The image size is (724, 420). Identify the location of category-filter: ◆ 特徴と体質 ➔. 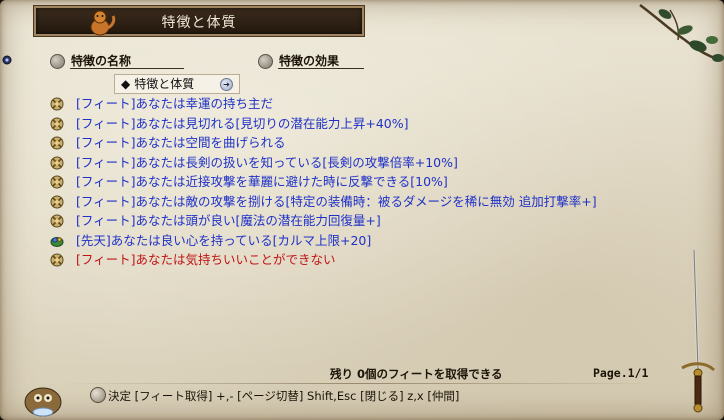
(177, 84).